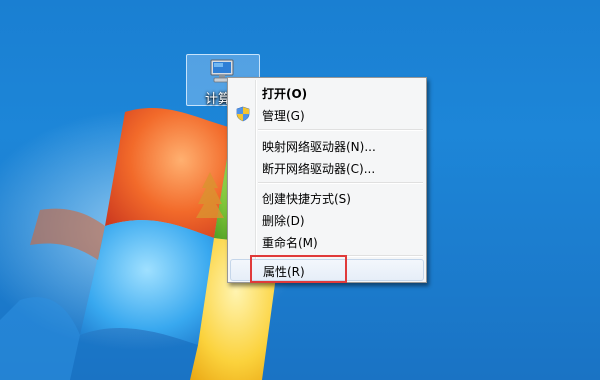  I want to click on menu-item-label: 创建快捷方式(S), so click(306, 199).